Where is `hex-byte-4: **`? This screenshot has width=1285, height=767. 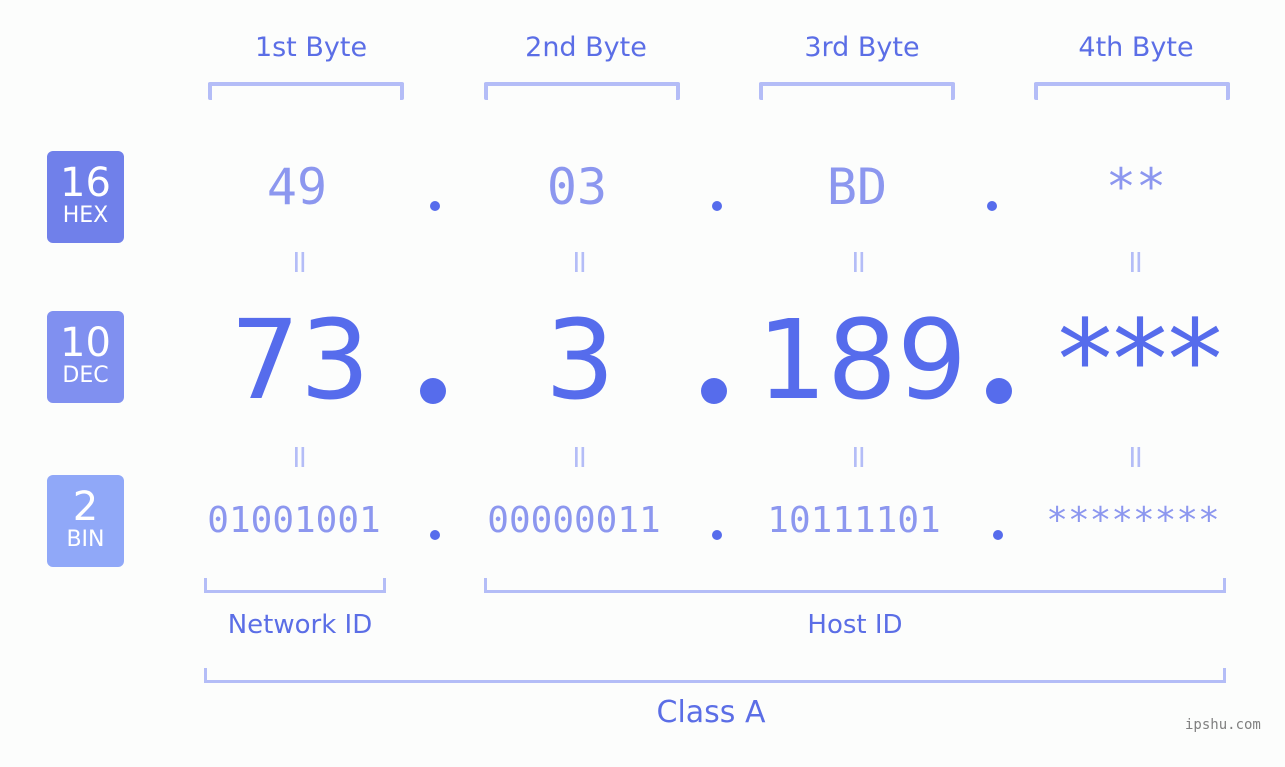
hex-byte-4: ** is located at coordinates (1136, 187).